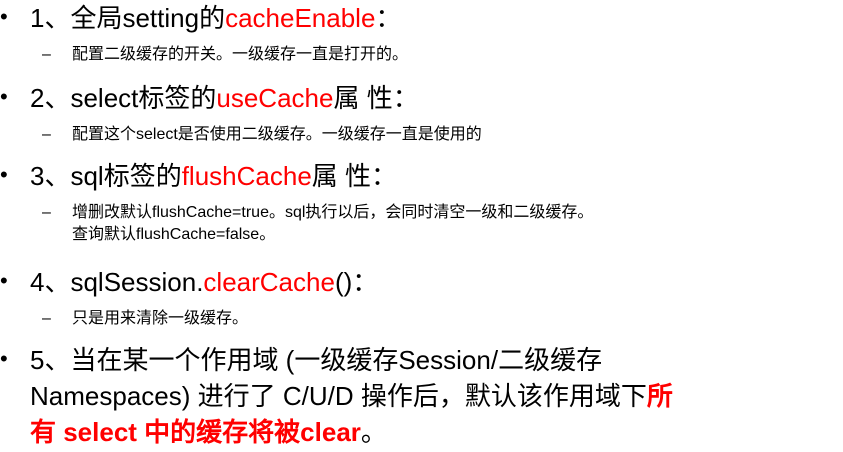 Image resolution: width=843 pixels, height=452 pixels. Describe the element at coordinates (269, 282) in the screenshot. I see `item-4-highlight: clearCache` at that location.